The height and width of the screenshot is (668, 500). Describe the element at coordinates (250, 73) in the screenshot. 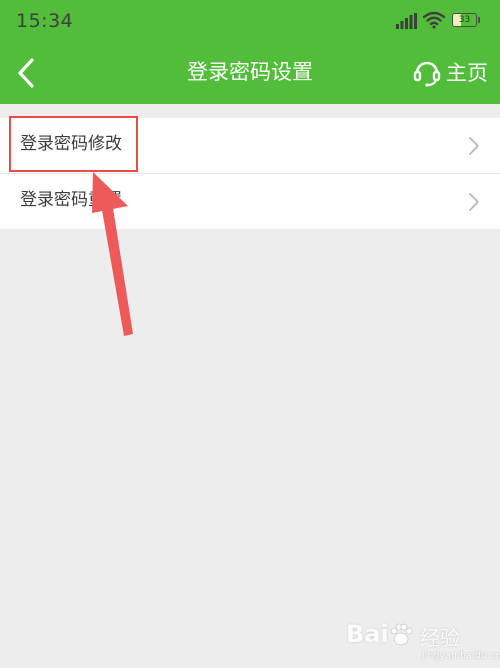

I see `nav-bar: 登录密码设置 主页` at that location.